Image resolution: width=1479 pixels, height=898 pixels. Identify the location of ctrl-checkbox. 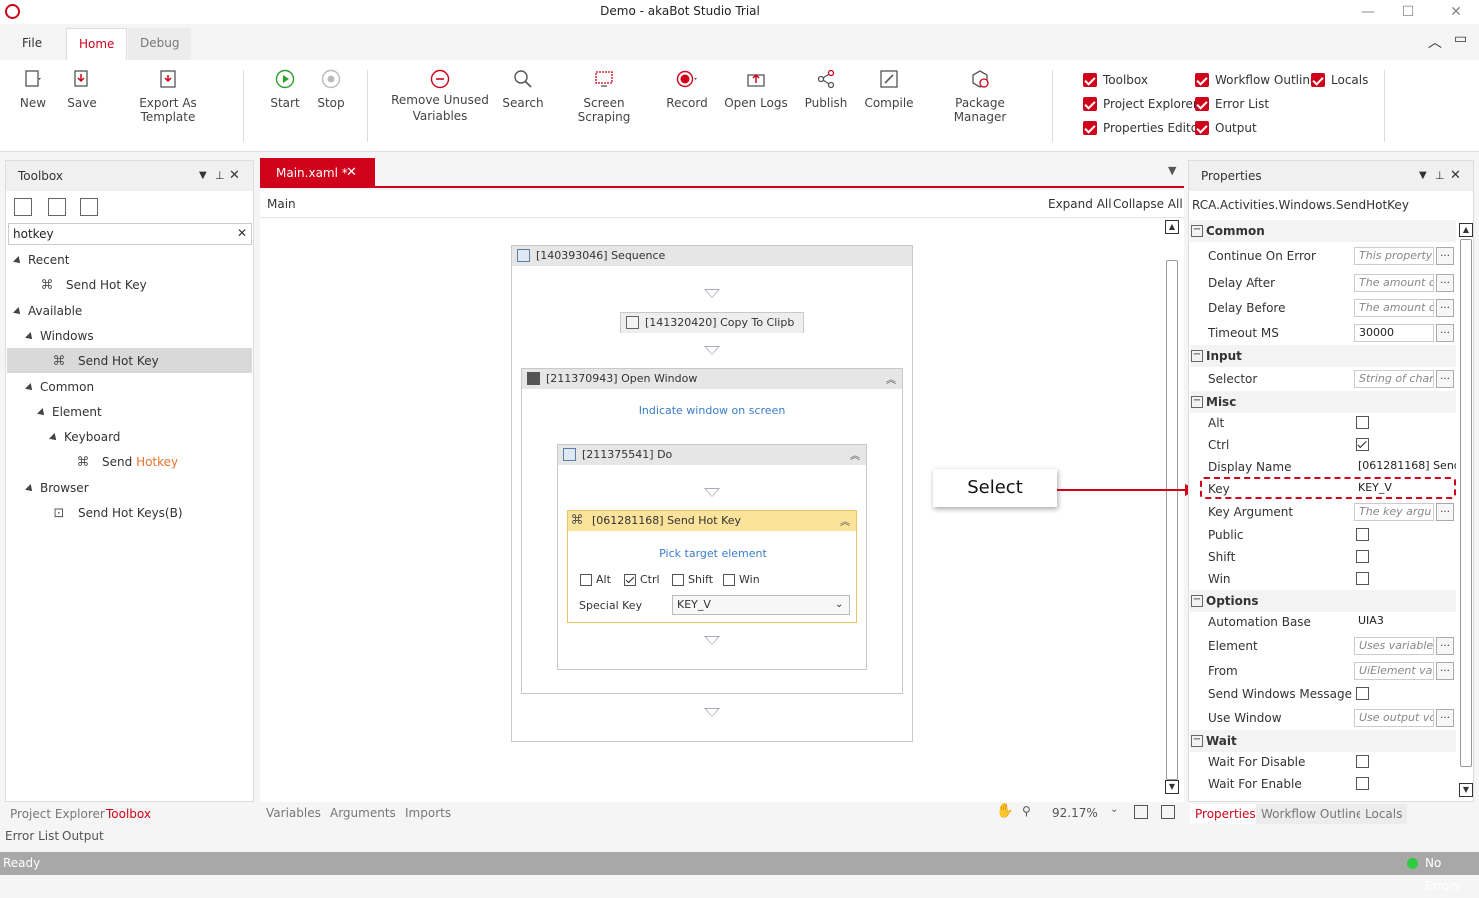
(1362, 444).